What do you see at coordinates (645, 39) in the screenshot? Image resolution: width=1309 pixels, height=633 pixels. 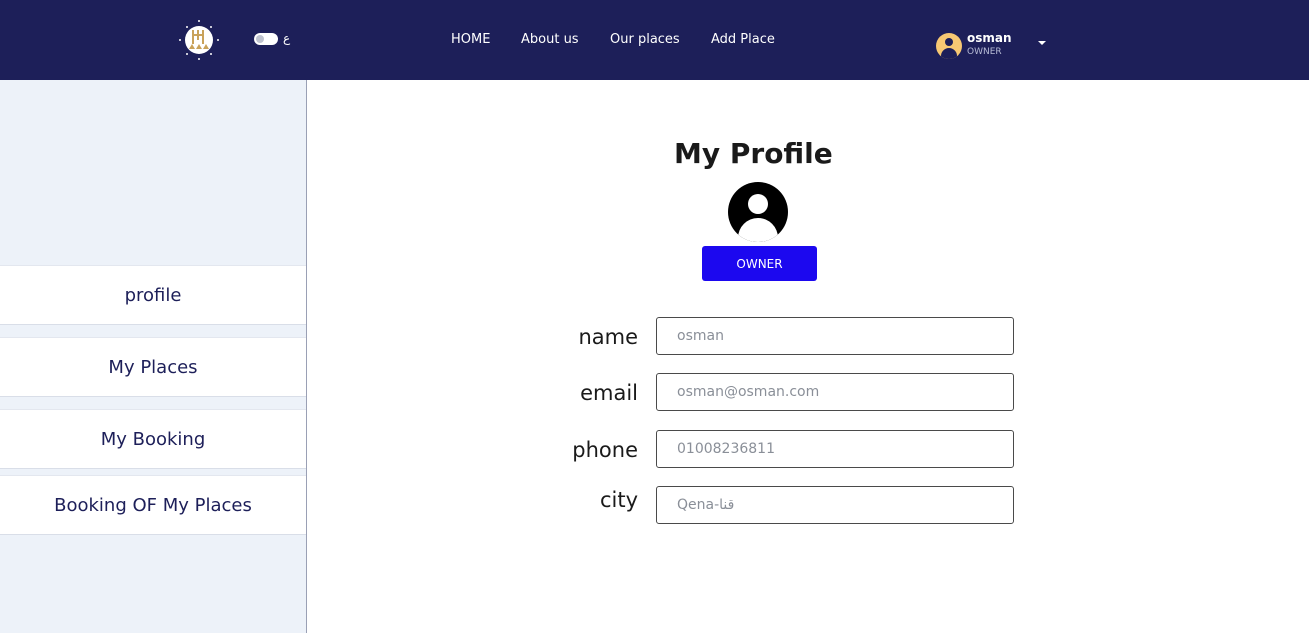 I see `nav-our-places-link: Our places` at bounding box center [645, 39].